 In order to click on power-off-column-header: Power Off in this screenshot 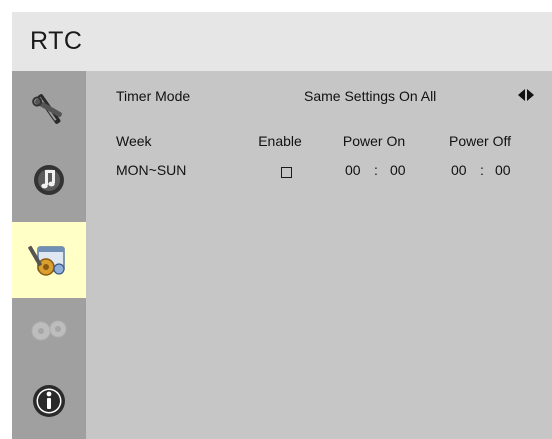, I will do `click(480, 141)`.